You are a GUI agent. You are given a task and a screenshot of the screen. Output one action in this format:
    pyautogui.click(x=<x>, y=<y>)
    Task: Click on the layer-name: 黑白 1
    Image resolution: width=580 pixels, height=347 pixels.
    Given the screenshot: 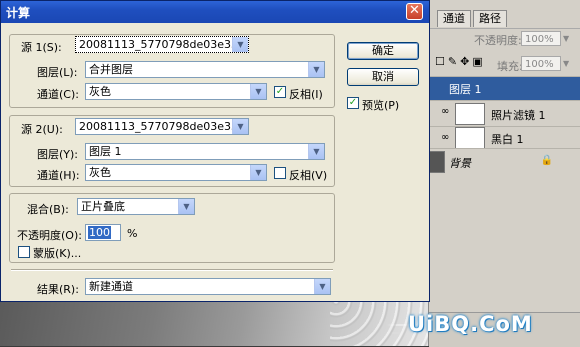 What is the action you would take?
    pyautogui.click(x=507, y=139)
    